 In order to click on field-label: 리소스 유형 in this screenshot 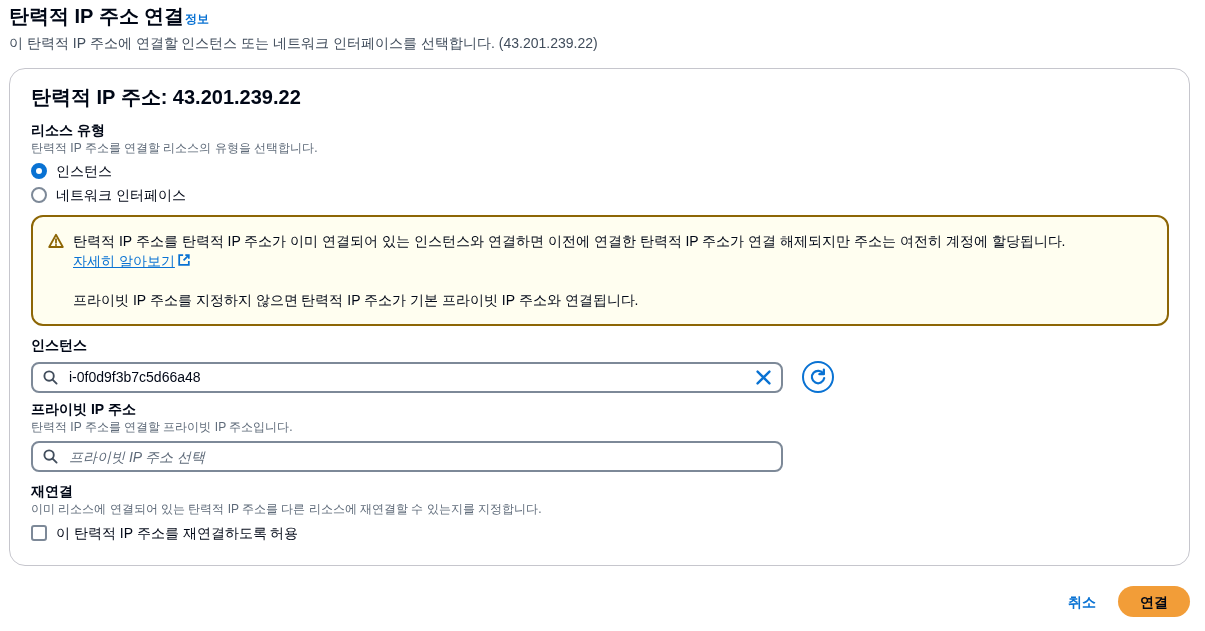, I will do `click(68, 130)`.